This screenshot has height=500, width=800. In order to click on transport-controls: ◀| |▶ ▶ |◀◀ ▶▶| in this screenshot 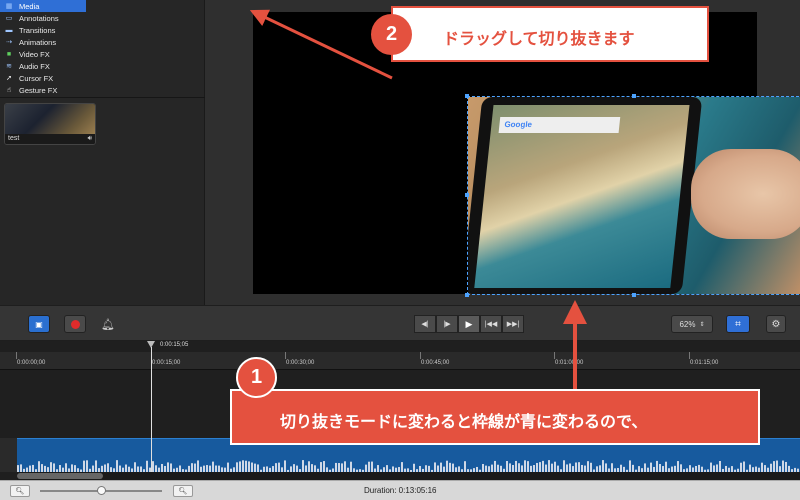, I will do `click(470, 324)`.